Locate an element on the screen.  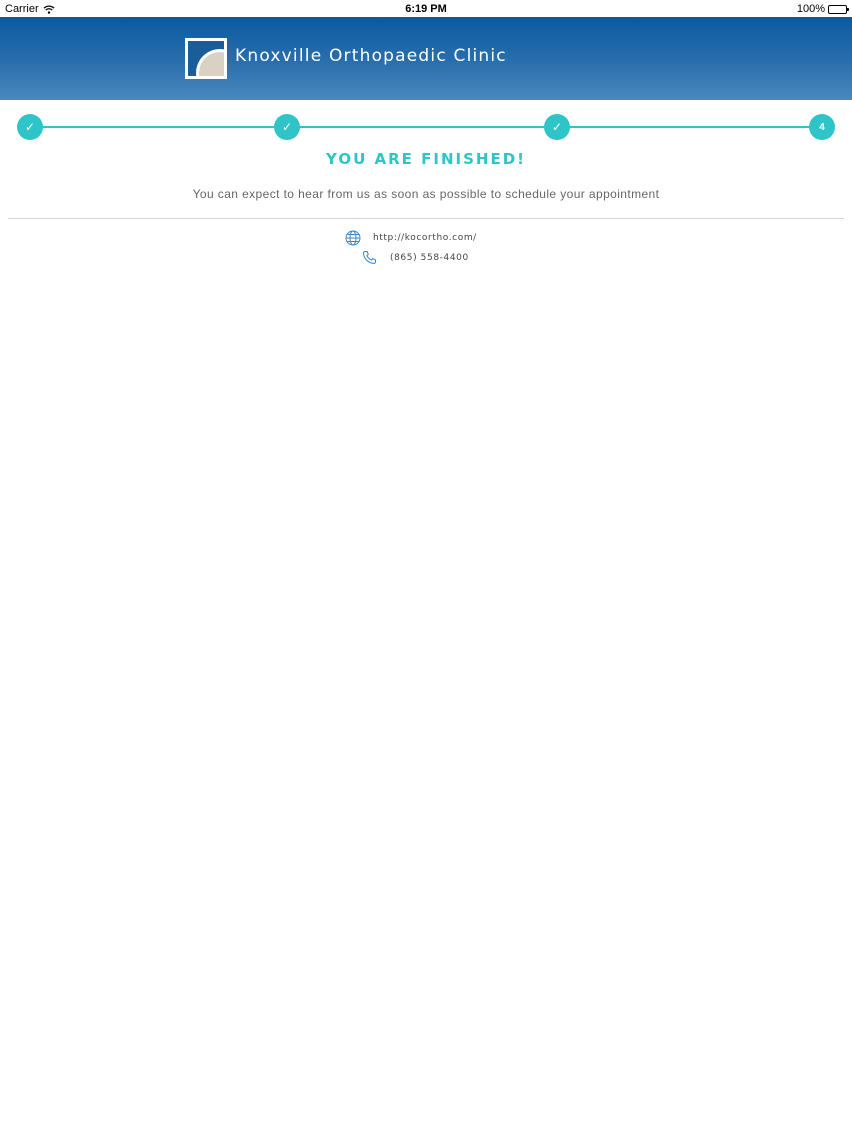
phone-link: (865) 558-4400 is located at coordinates (415, 257).